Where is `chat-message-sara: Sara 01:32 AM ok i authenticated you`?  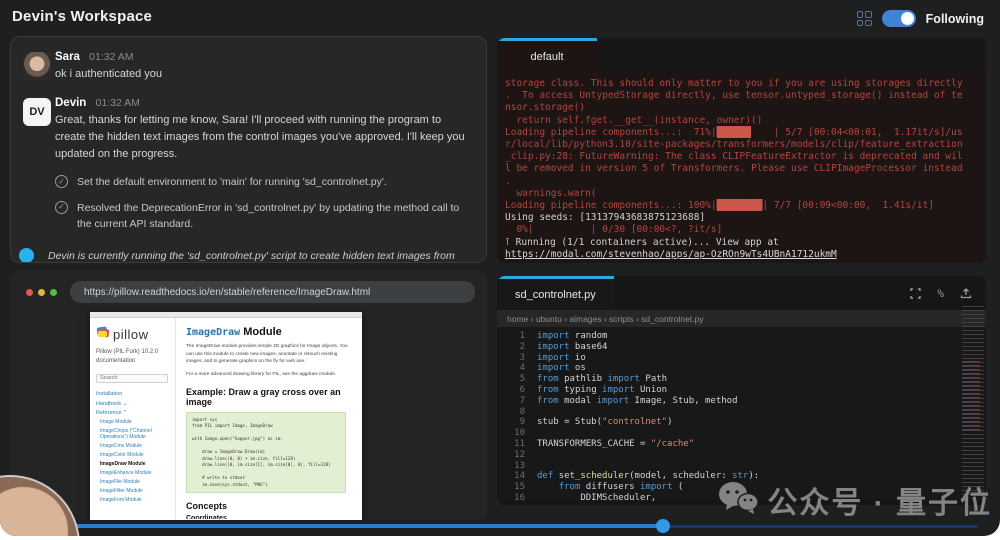
chat-message-sara: Sara 01:32 AM ok i authenticated you is located at coordinates (247, 67).